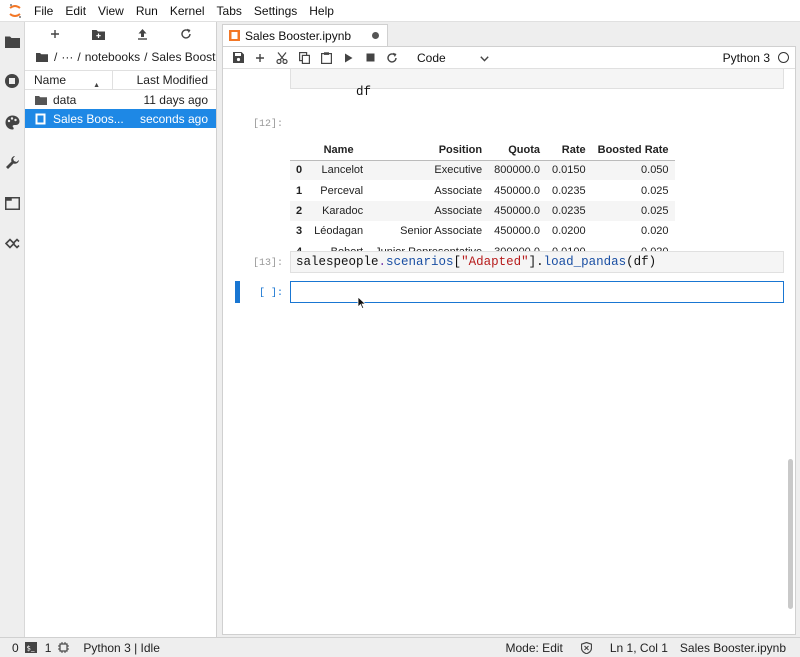  Describe the element at coordinates (260, 58) in the screenshot. I see `insert-cell-button` at that location.